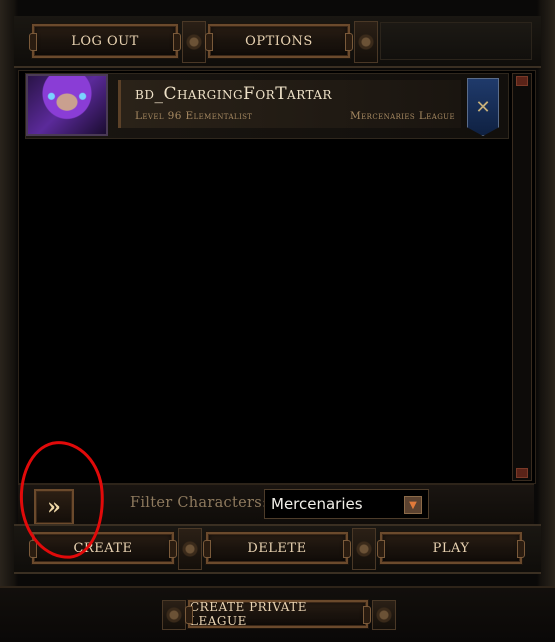  I want to click on scroll-up-icon, so click(522, 81).